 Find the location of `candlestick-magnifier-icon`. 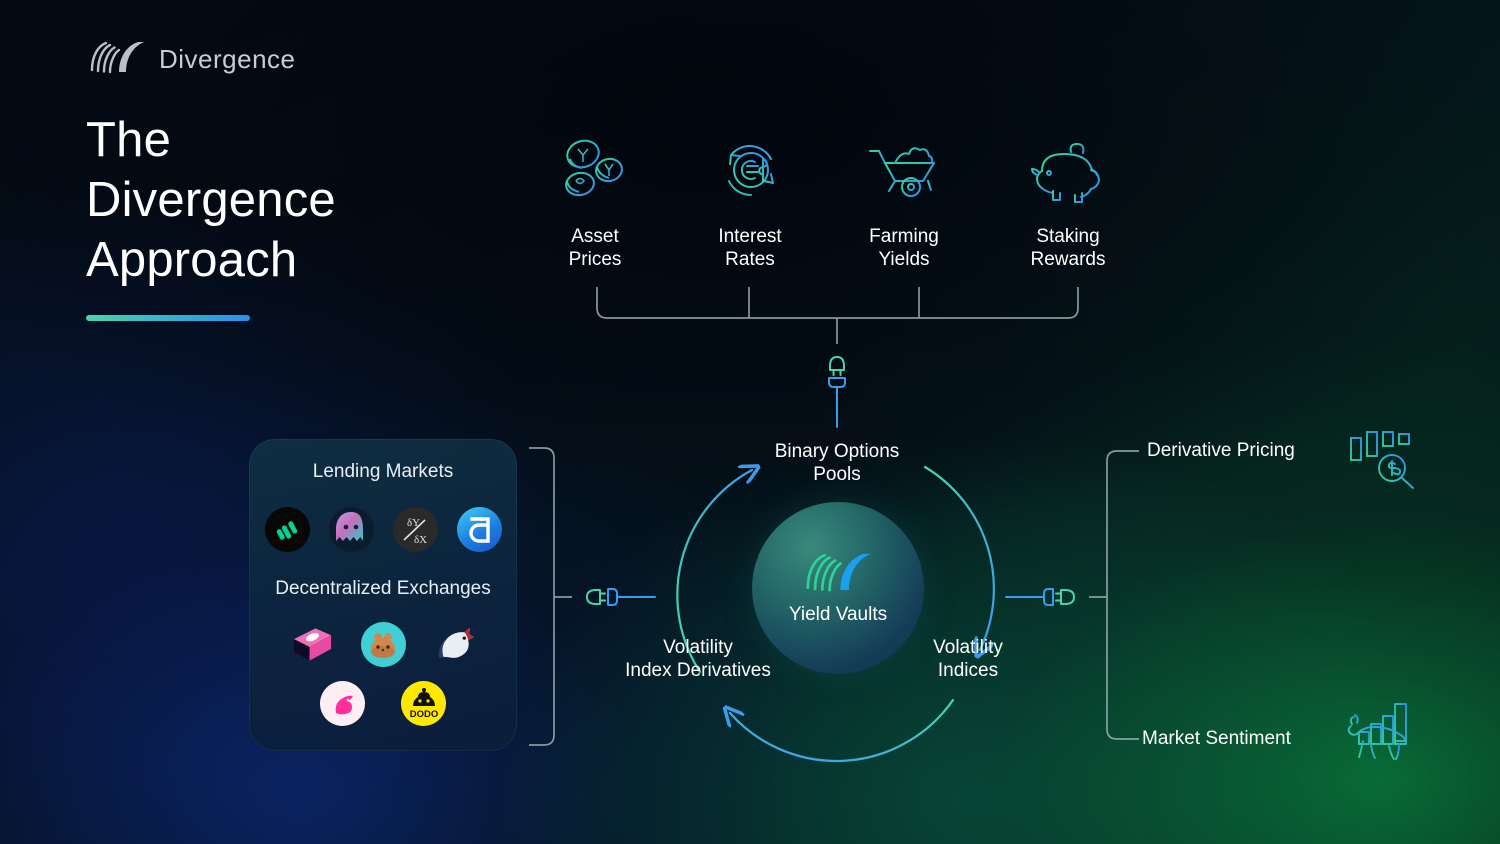

candlestick-magnifier-icon is located at coordinates (1385, 458).